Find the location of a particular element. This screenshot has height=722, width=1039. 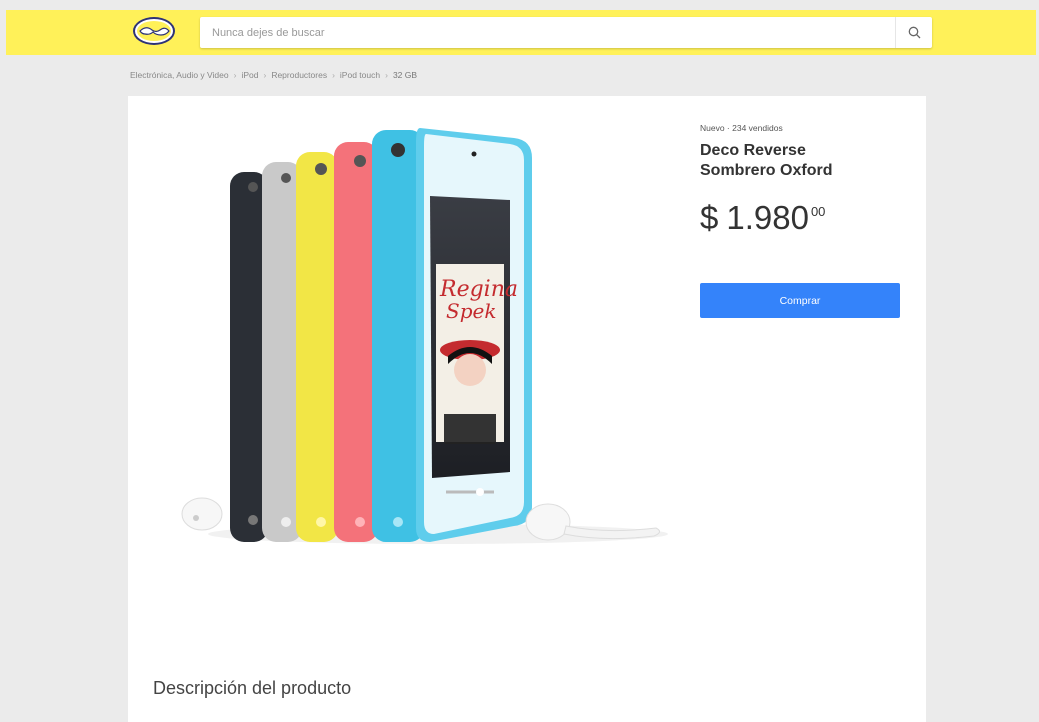

search-bar is located at coordinates (566, 32).